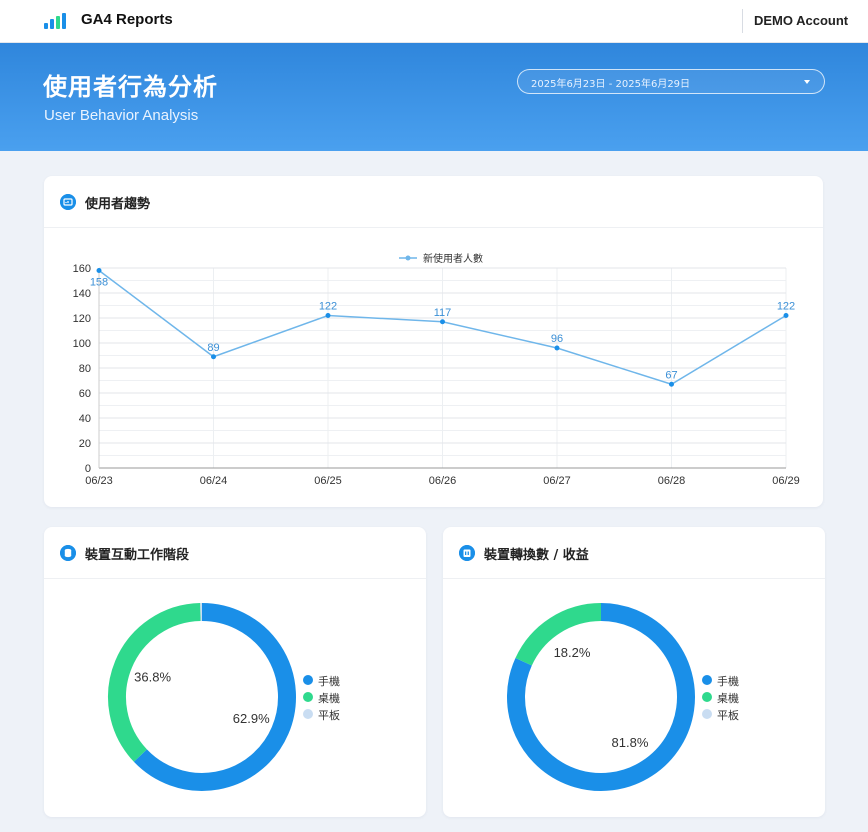  What do you see at coordinates (443, 481) in the screenshot?
I see `x-tick-label: 06/26` at bounding box center [443, 481].